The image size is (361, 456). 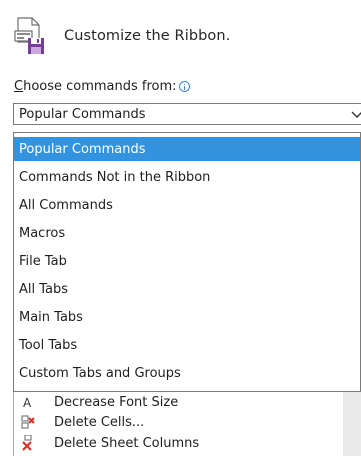 What do you see at coordinates (355, 114) in the screenshot?
I see `chevron-down-icon` at bounding box center [355, 114].